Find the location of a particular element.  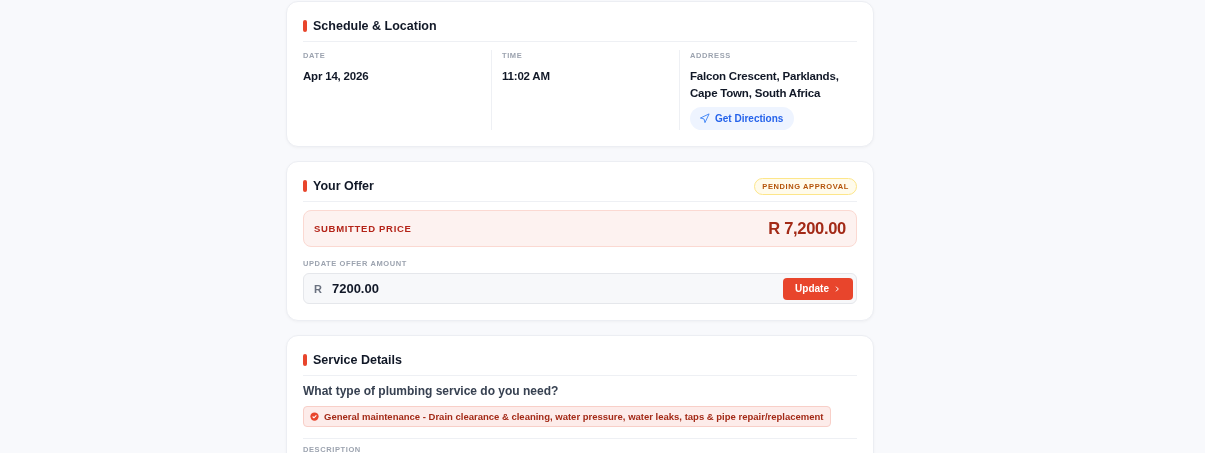

update-button: Update is located at coordinates (818, 288).